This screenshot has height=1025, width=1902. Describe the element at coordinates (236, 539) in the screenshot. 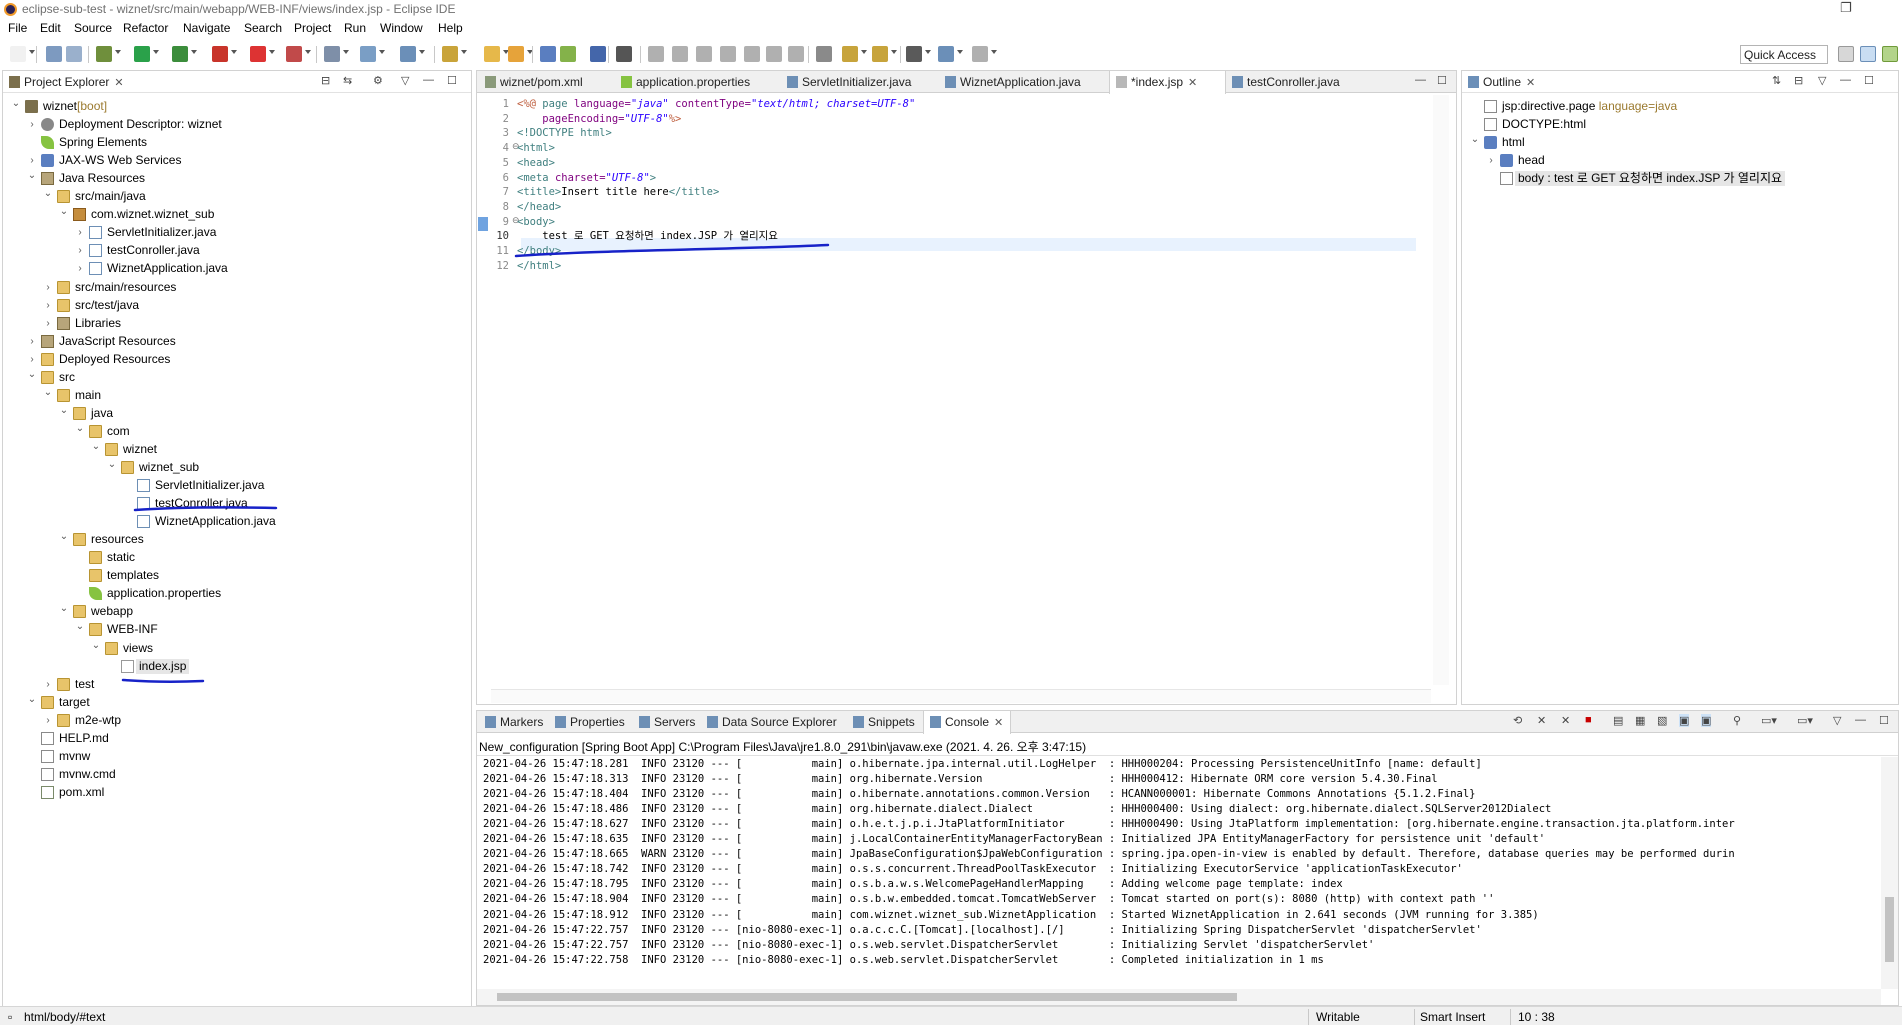

I see `tree-item-resources: ⌄ resources` at that location.